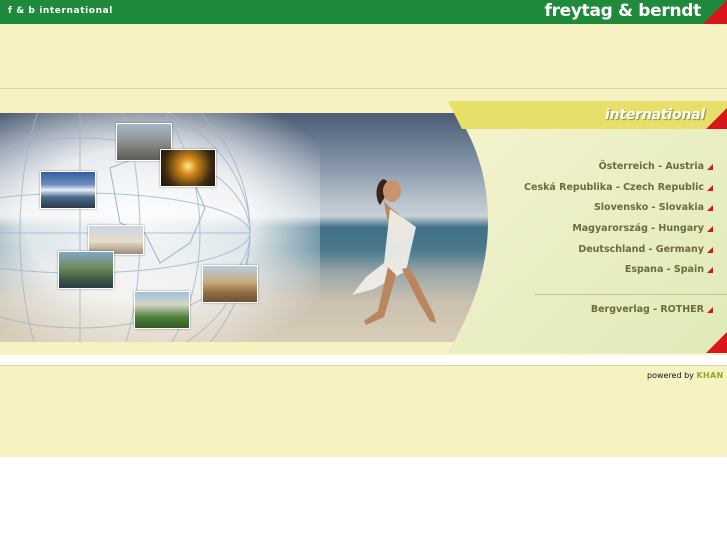  I want to click on mountain-thumbnail, so click(68, 190).